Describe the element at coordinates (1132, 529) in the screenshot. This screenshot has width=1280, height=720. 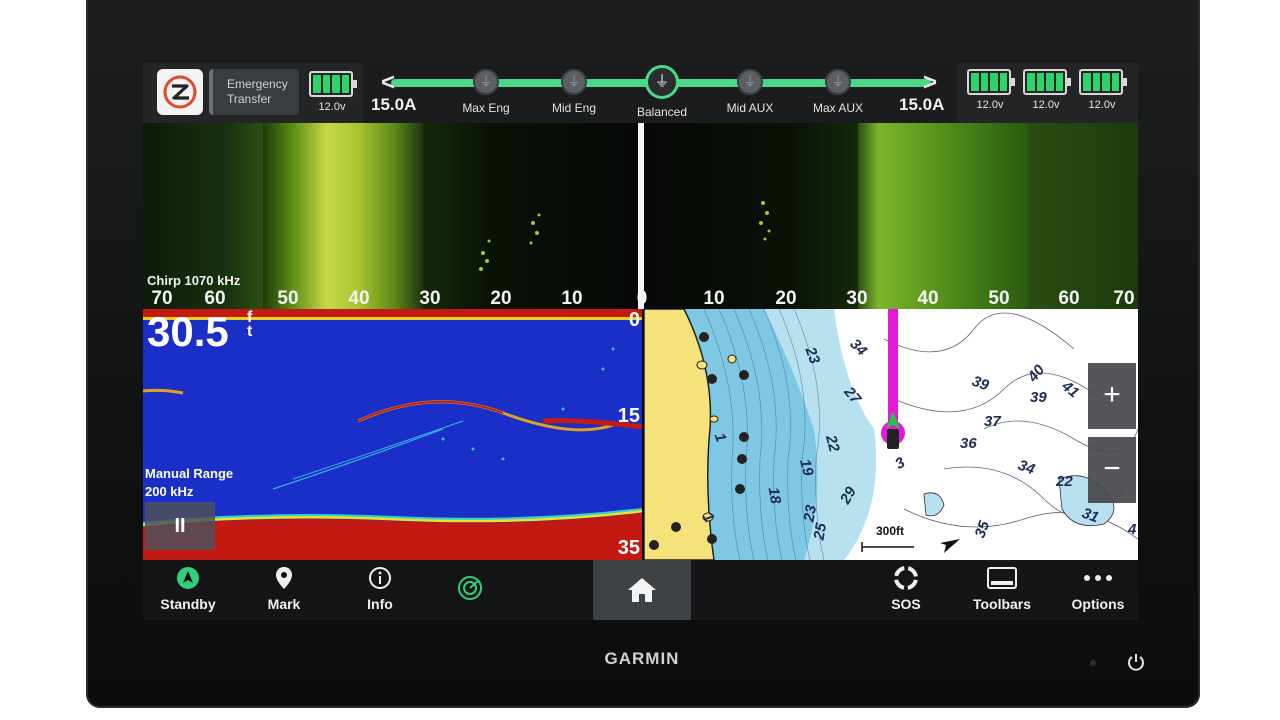
I see `depth-label: 4` at that location.